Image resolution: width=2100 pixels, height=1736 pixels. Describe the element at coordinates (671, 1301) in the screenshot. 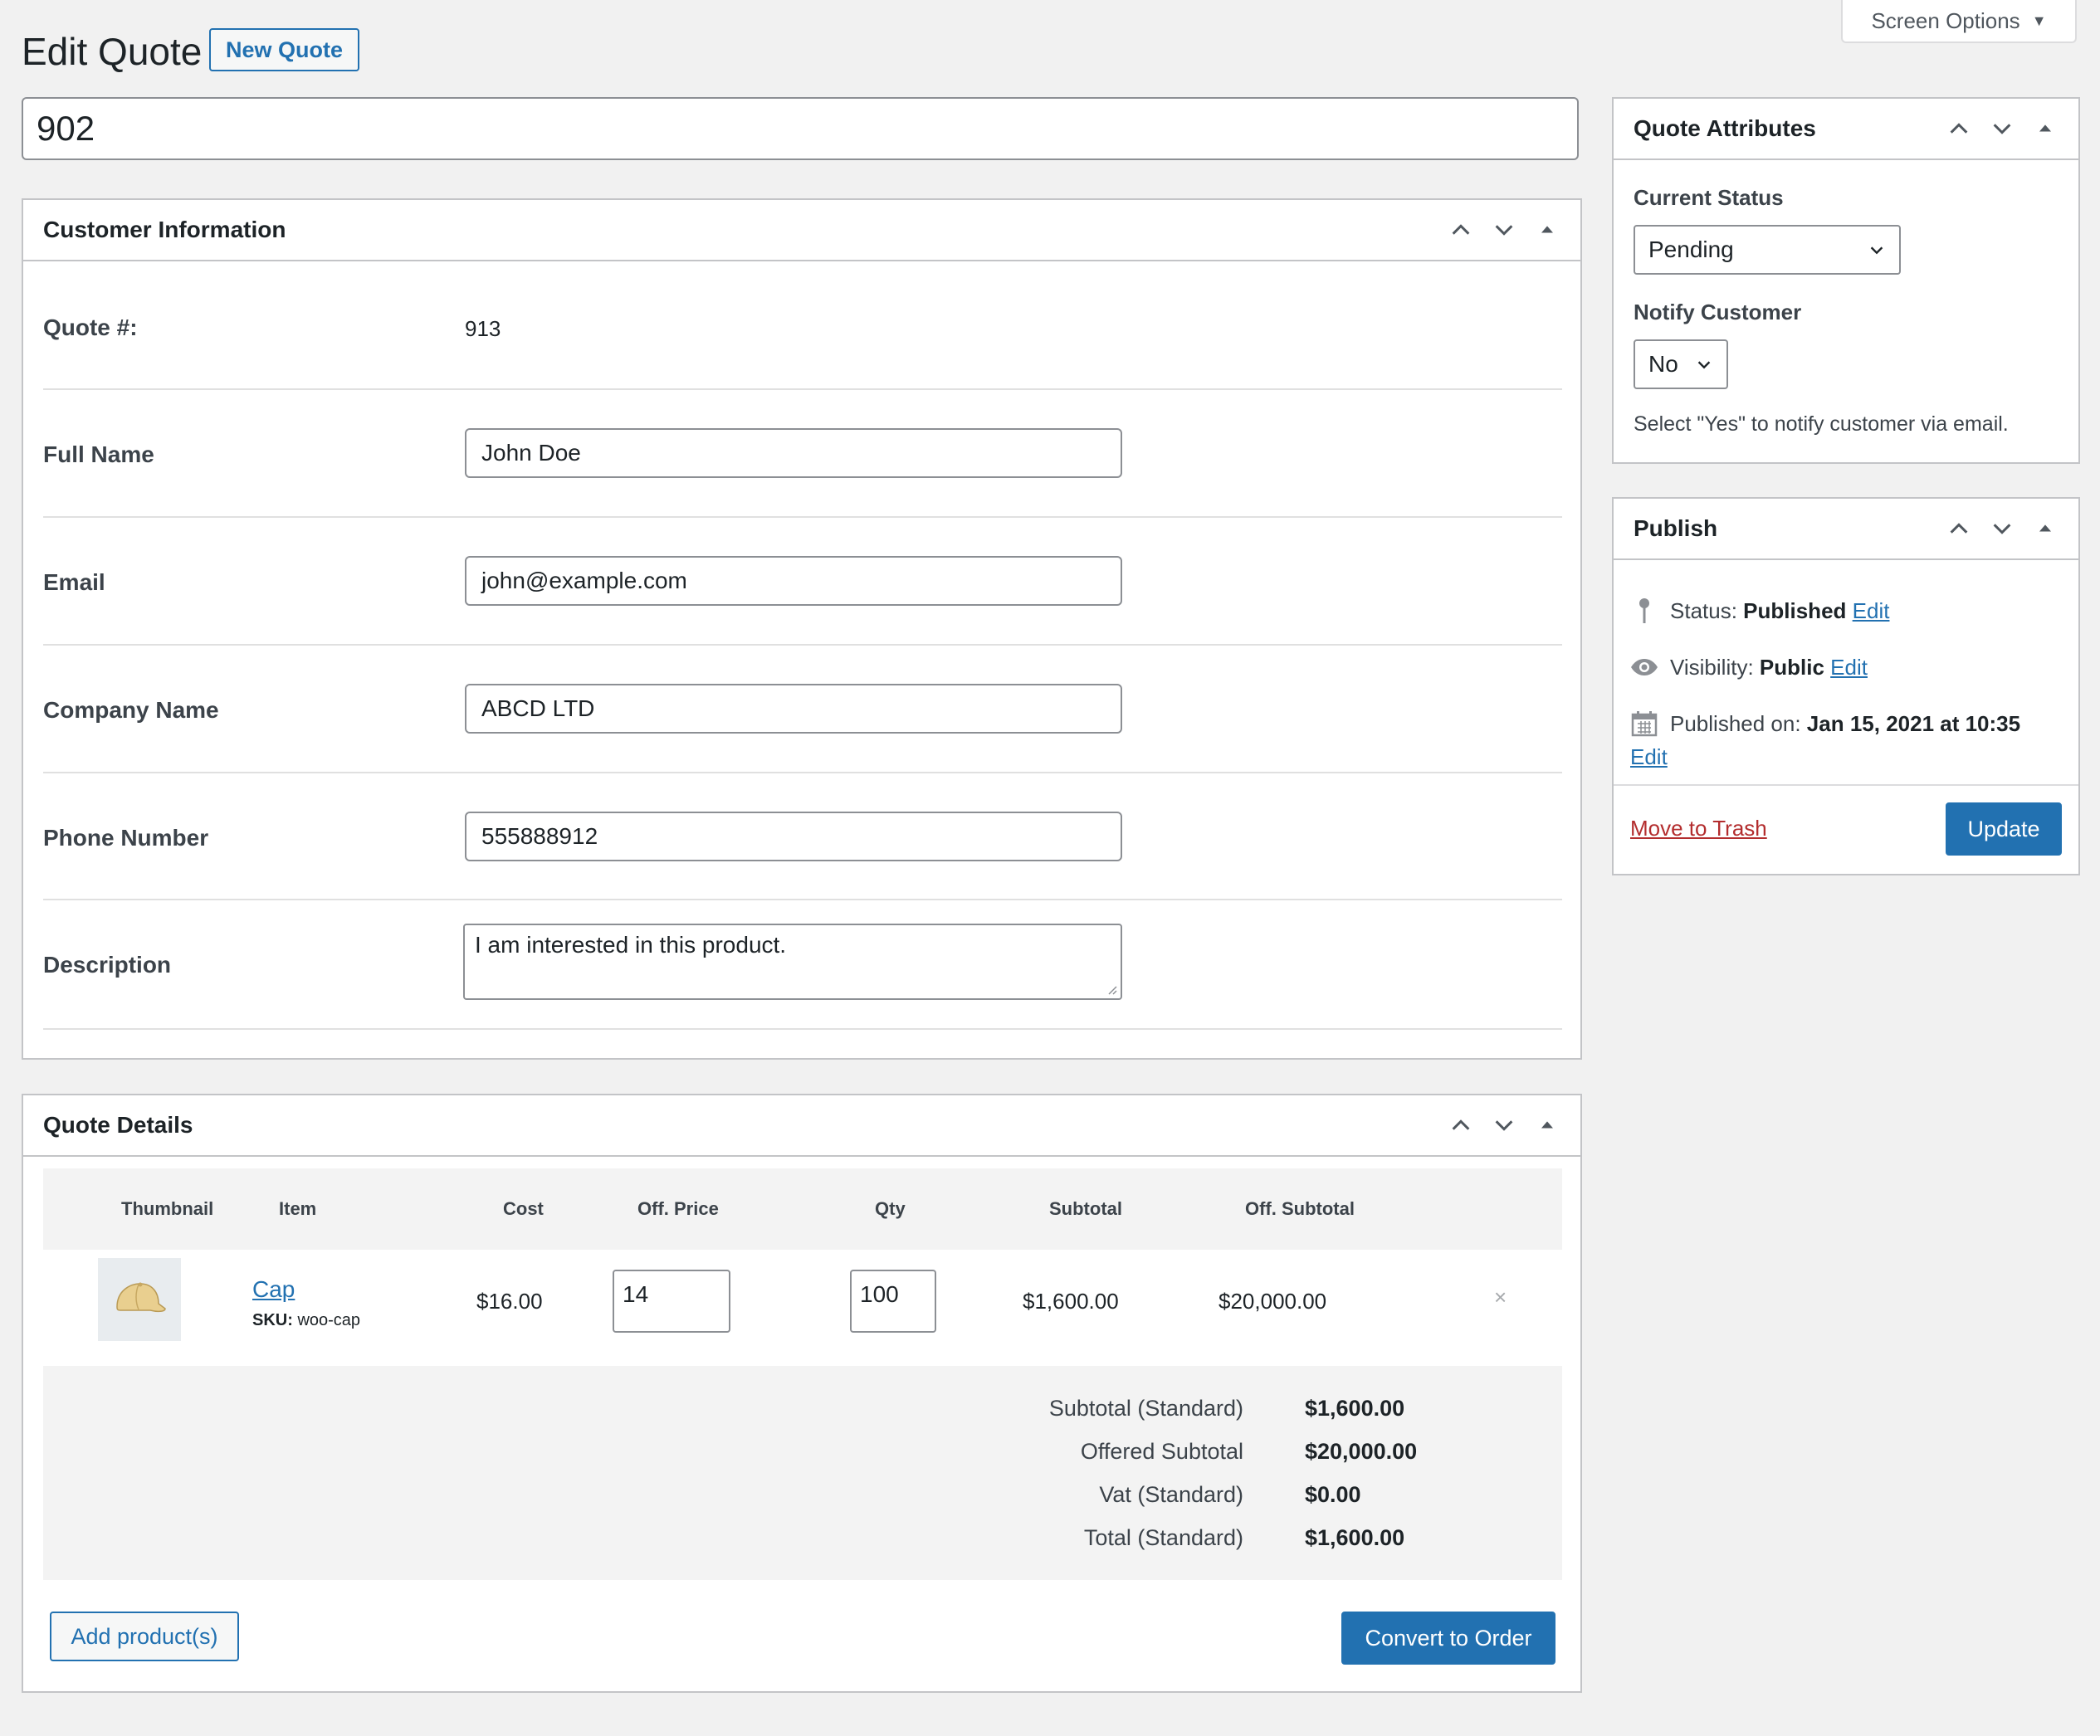

I see `offered-price-input: 14` at that location.